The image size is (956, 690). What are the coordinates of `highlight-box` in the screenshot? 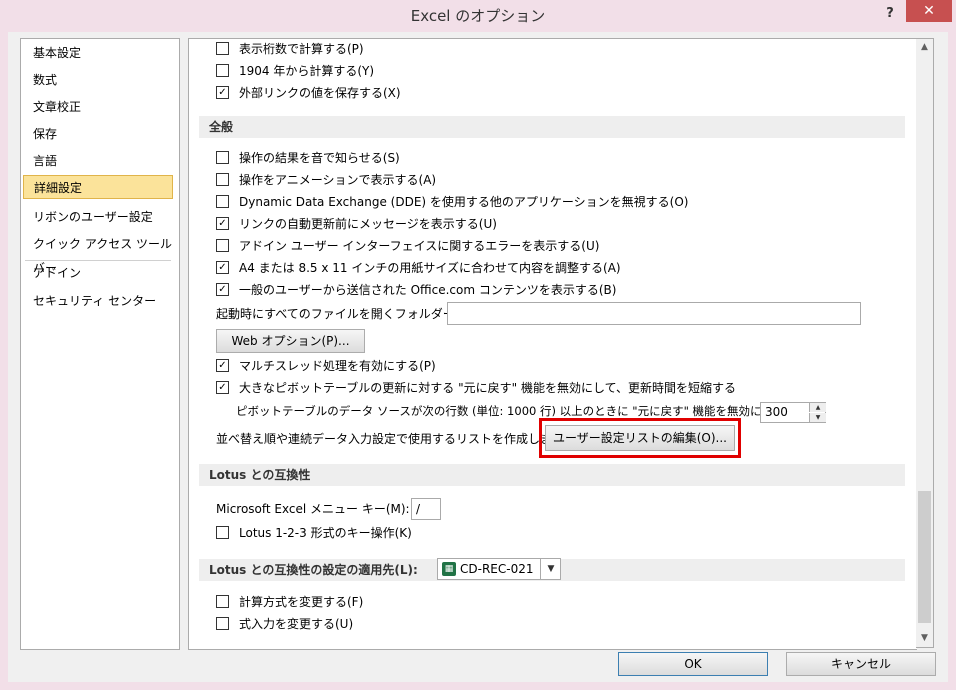 It's located at (640, 438).